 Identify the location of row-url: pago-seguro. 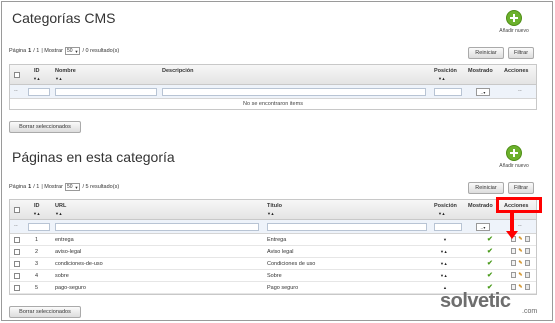
(70, 288).